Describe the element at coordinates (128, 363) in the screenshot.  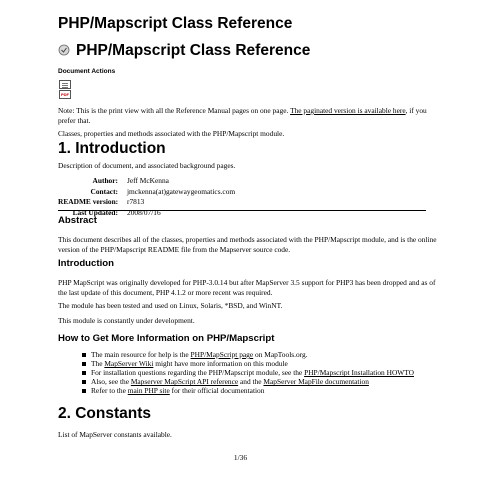
I see `mapserver-wiki-link: MapServer Wiki` at that location.